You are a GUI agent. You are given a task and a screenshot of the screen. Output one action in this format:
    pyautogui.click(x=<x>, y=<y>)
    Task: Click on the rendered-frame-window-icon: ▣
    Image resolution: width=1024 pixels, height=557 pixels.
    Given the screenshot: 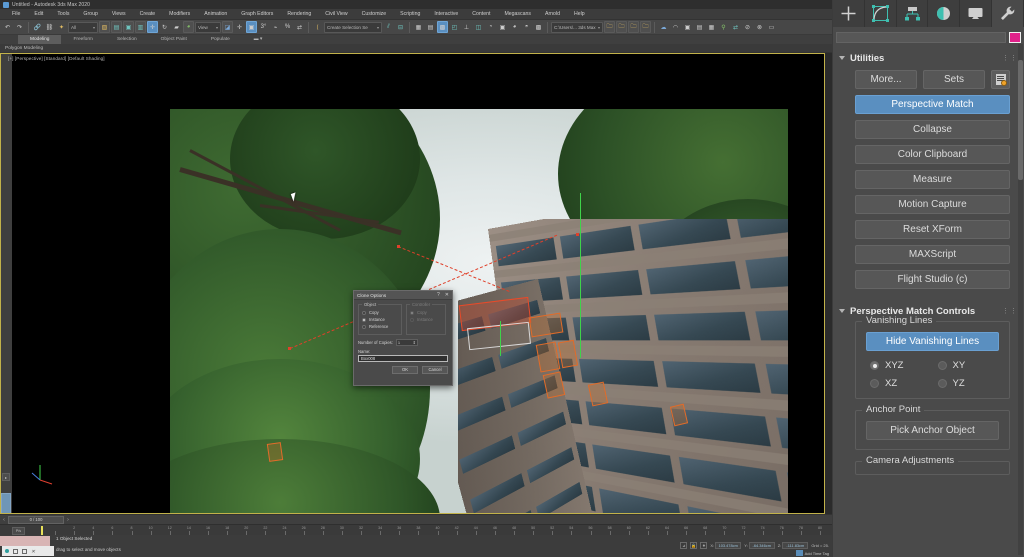 What is the action you would take?
    pyautogui.click(x=502, y=27)
    